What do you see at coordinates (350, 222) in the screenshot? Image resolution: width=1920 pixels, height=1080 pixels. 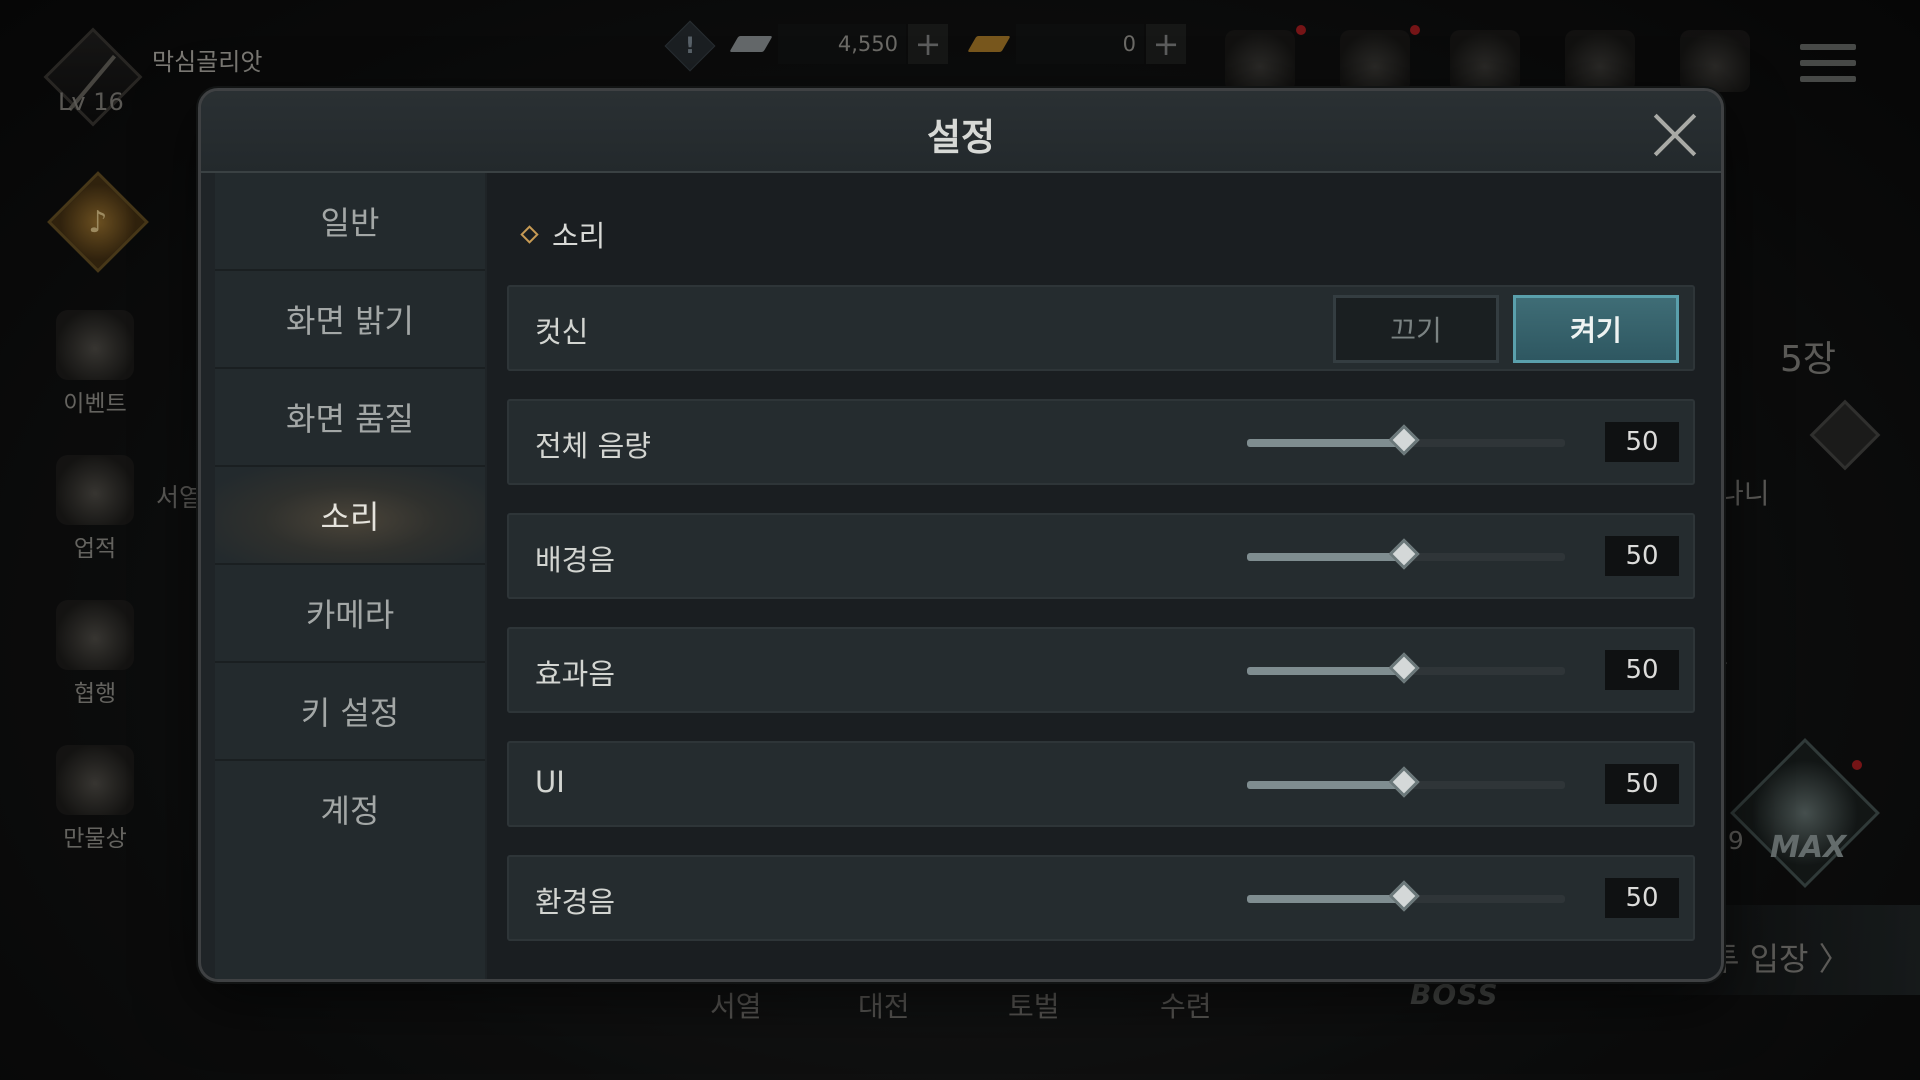 I see `tab-general: 일반` at bounding box center [350, 222].